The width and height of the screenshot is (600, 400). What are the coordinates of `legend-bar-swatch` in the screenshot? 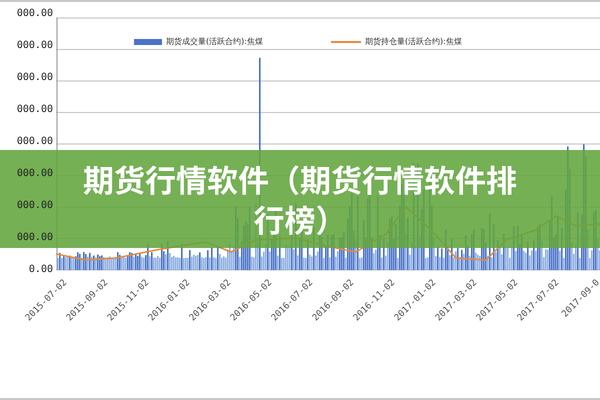 It's located at (148, 41).